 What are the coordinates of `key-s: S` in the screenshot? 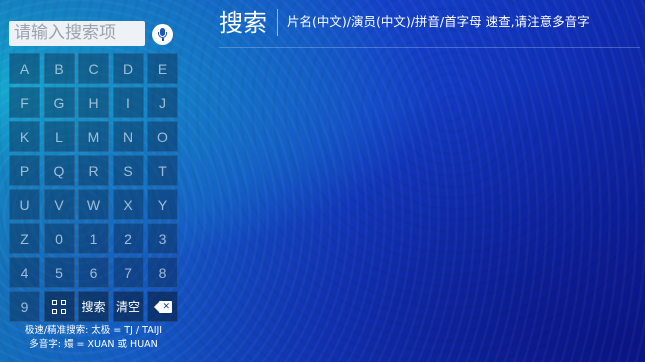 It's located at (128, 170).